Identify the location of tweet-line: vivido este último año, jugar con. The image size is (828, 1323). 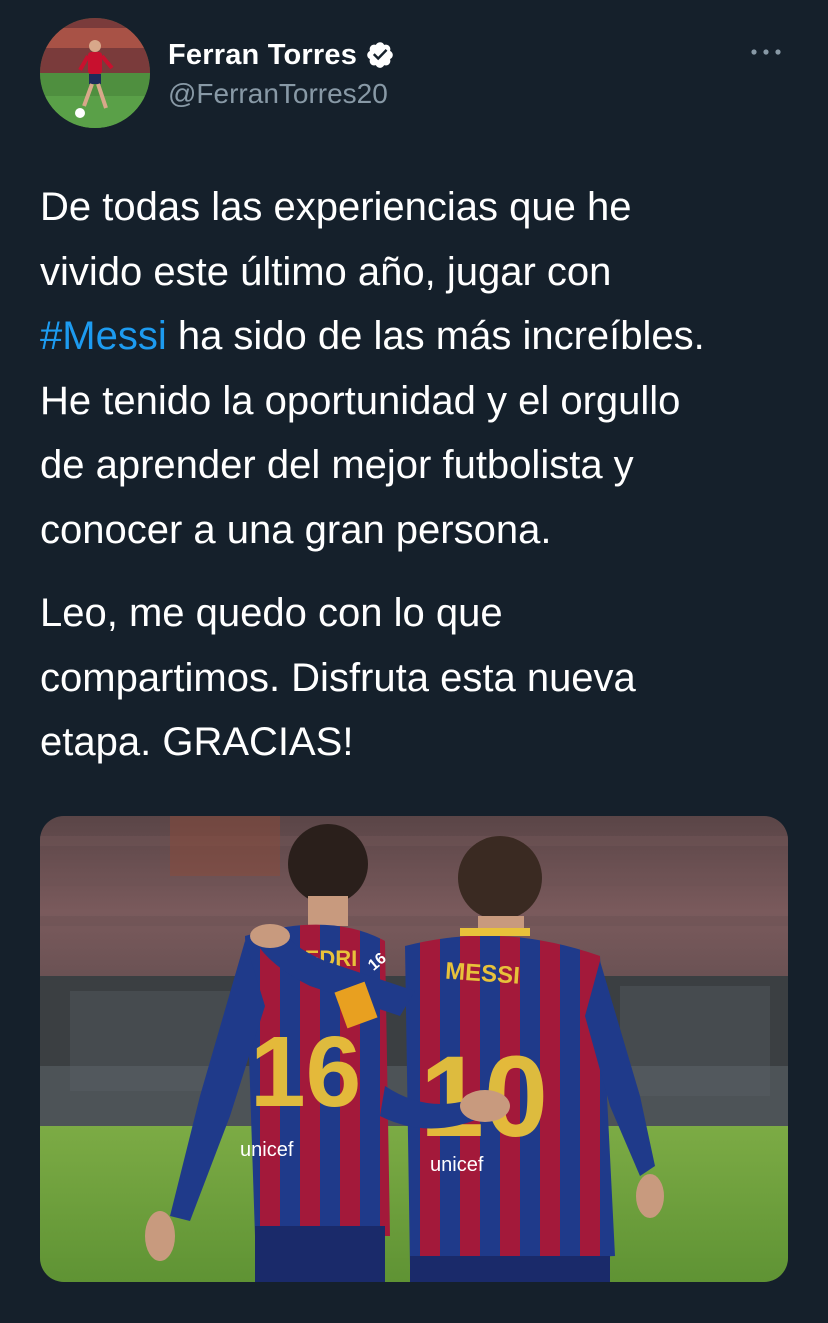
(326, 271).